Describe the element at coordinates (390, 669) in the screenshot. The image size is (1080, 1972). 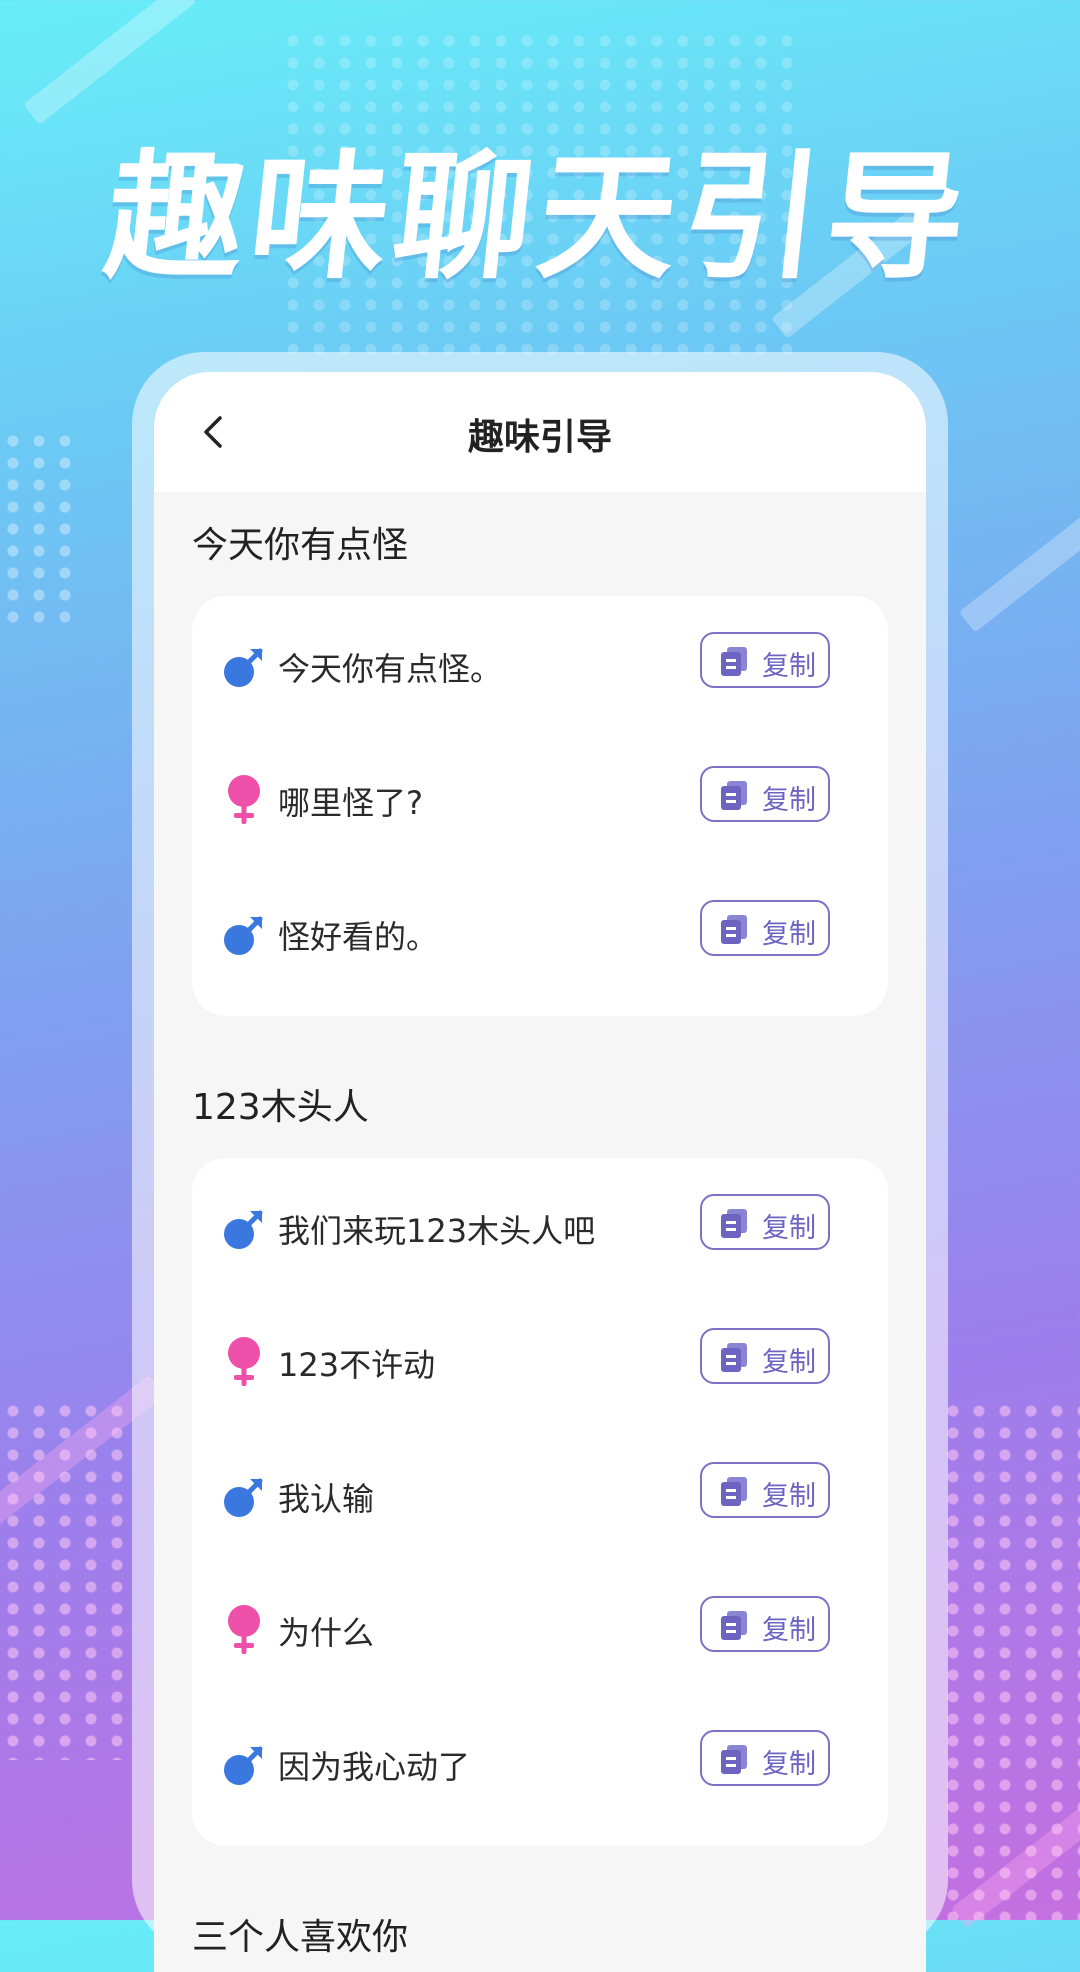
I see `dialogue-text: 今天你有点怪。` at that location.